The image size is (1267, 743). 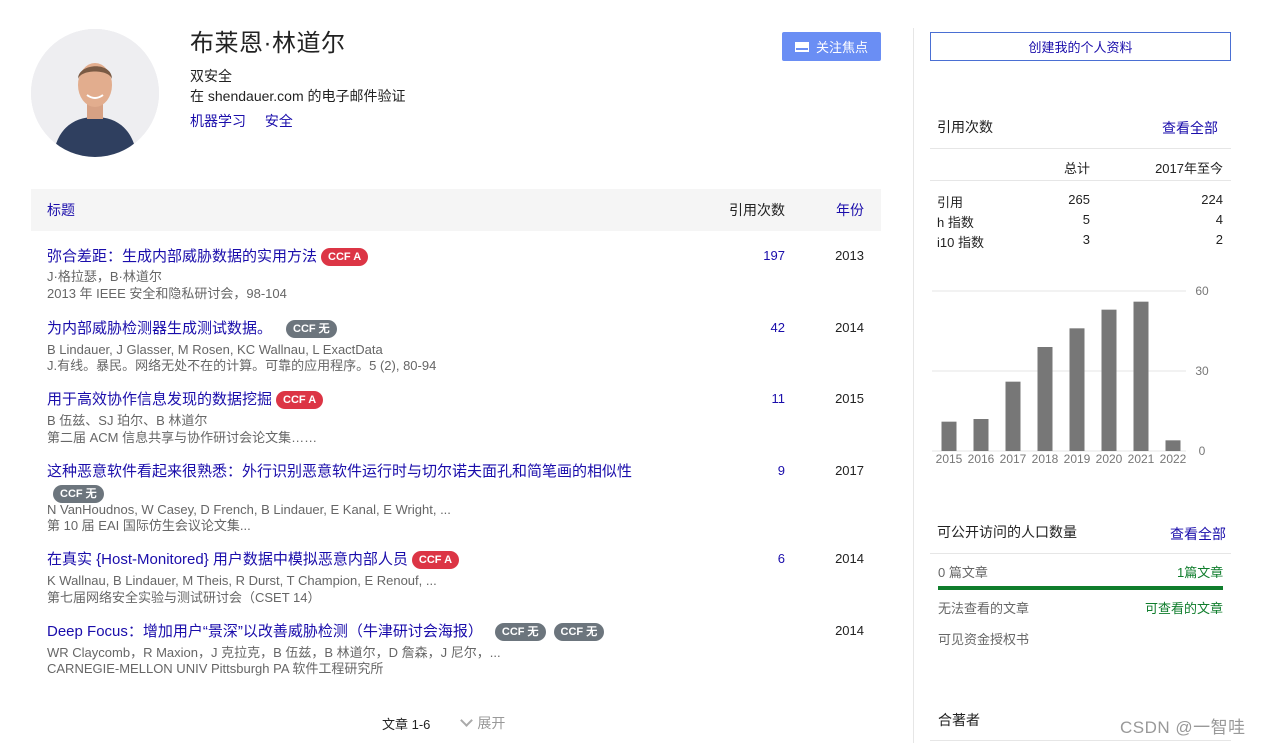 I want to click on x-tick-label: 2022, so click(x=1173, y=459).